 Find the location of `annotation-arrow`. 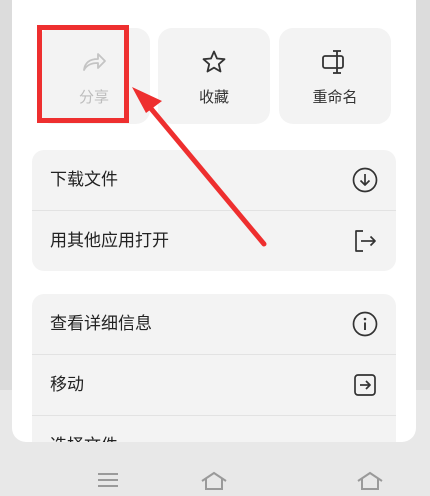

annotation-arrow is located at coordinates (199, 167).